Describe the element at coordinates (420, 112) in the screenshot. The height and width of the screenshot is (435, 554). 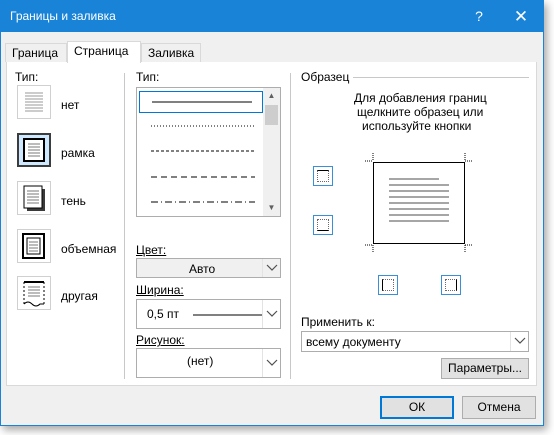
I see `preview-instructions-2: щелкните образец или` at that location.